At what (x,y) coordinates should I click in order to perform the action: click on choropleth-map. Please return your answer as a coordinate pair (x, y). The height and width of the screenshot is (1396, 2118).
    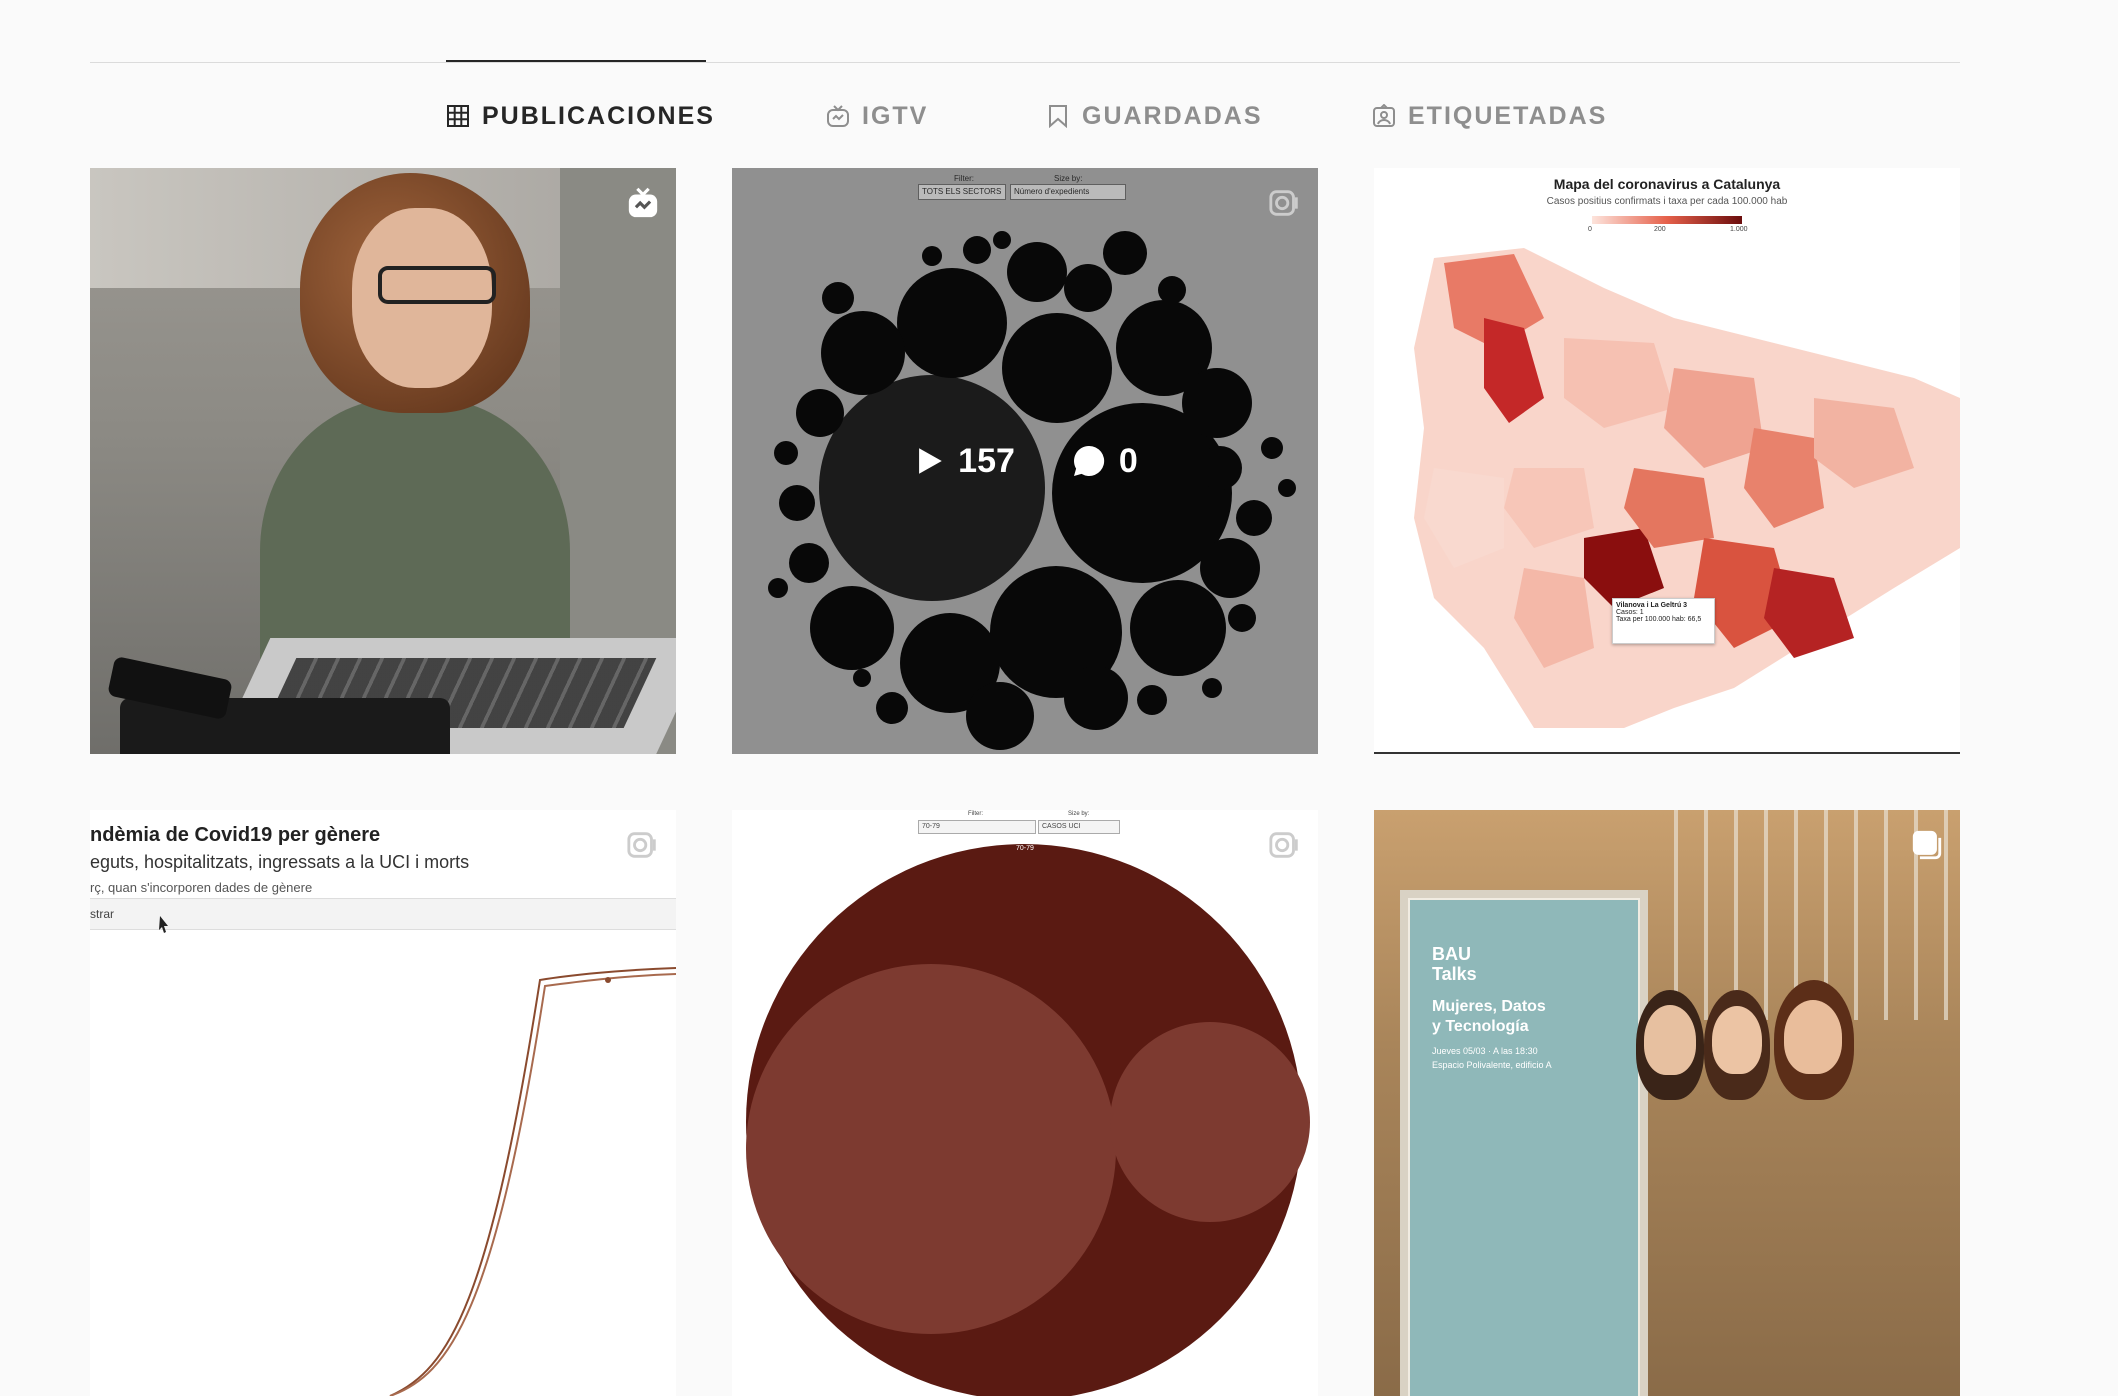
    Looking at the image, I should click on (1687, 488).